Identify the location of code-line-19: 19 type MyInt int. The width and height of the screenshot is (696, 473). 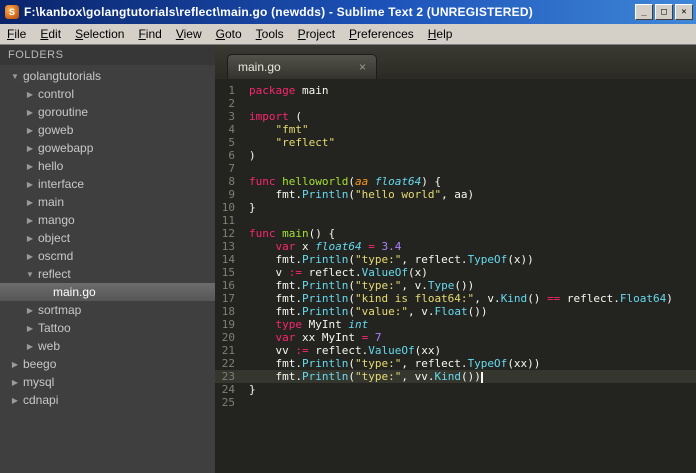
(455, 324).